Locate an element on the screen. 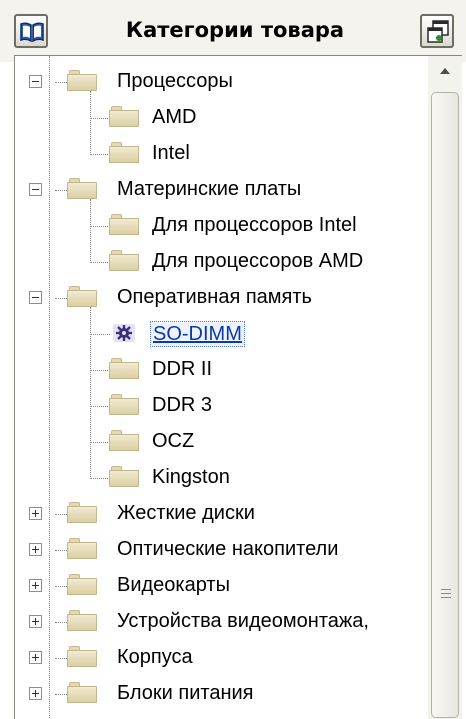  tree-node-video-cards: Видеокарты is located at coordinates (219, 586).